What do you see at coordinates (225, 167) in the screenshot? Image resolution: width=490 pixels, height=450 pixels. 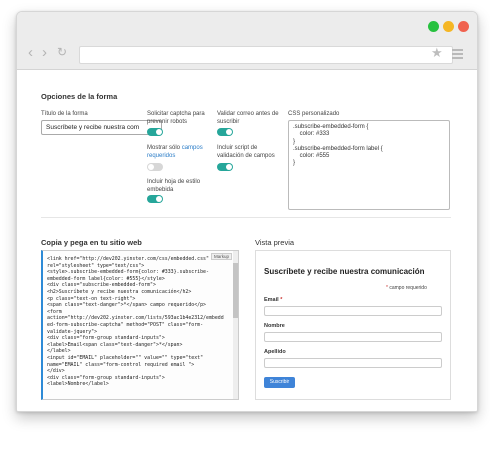 I see `validation-script-toggle` at bounding box center [225, 167].